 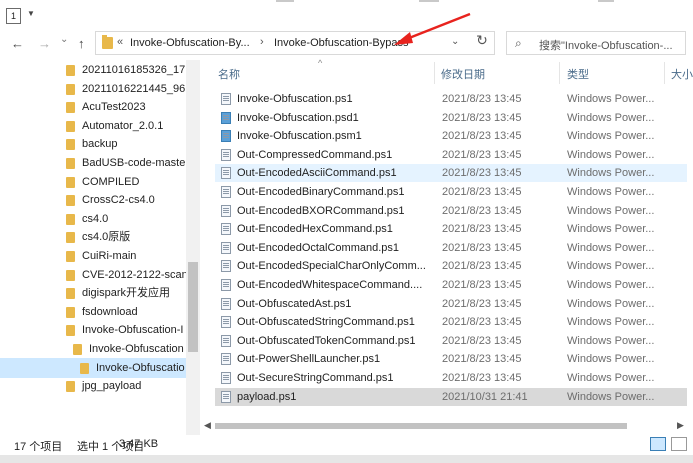 I want to click on file-name: Out-EncodedBinaryCommand.ps1, so click(x=321, y=192).